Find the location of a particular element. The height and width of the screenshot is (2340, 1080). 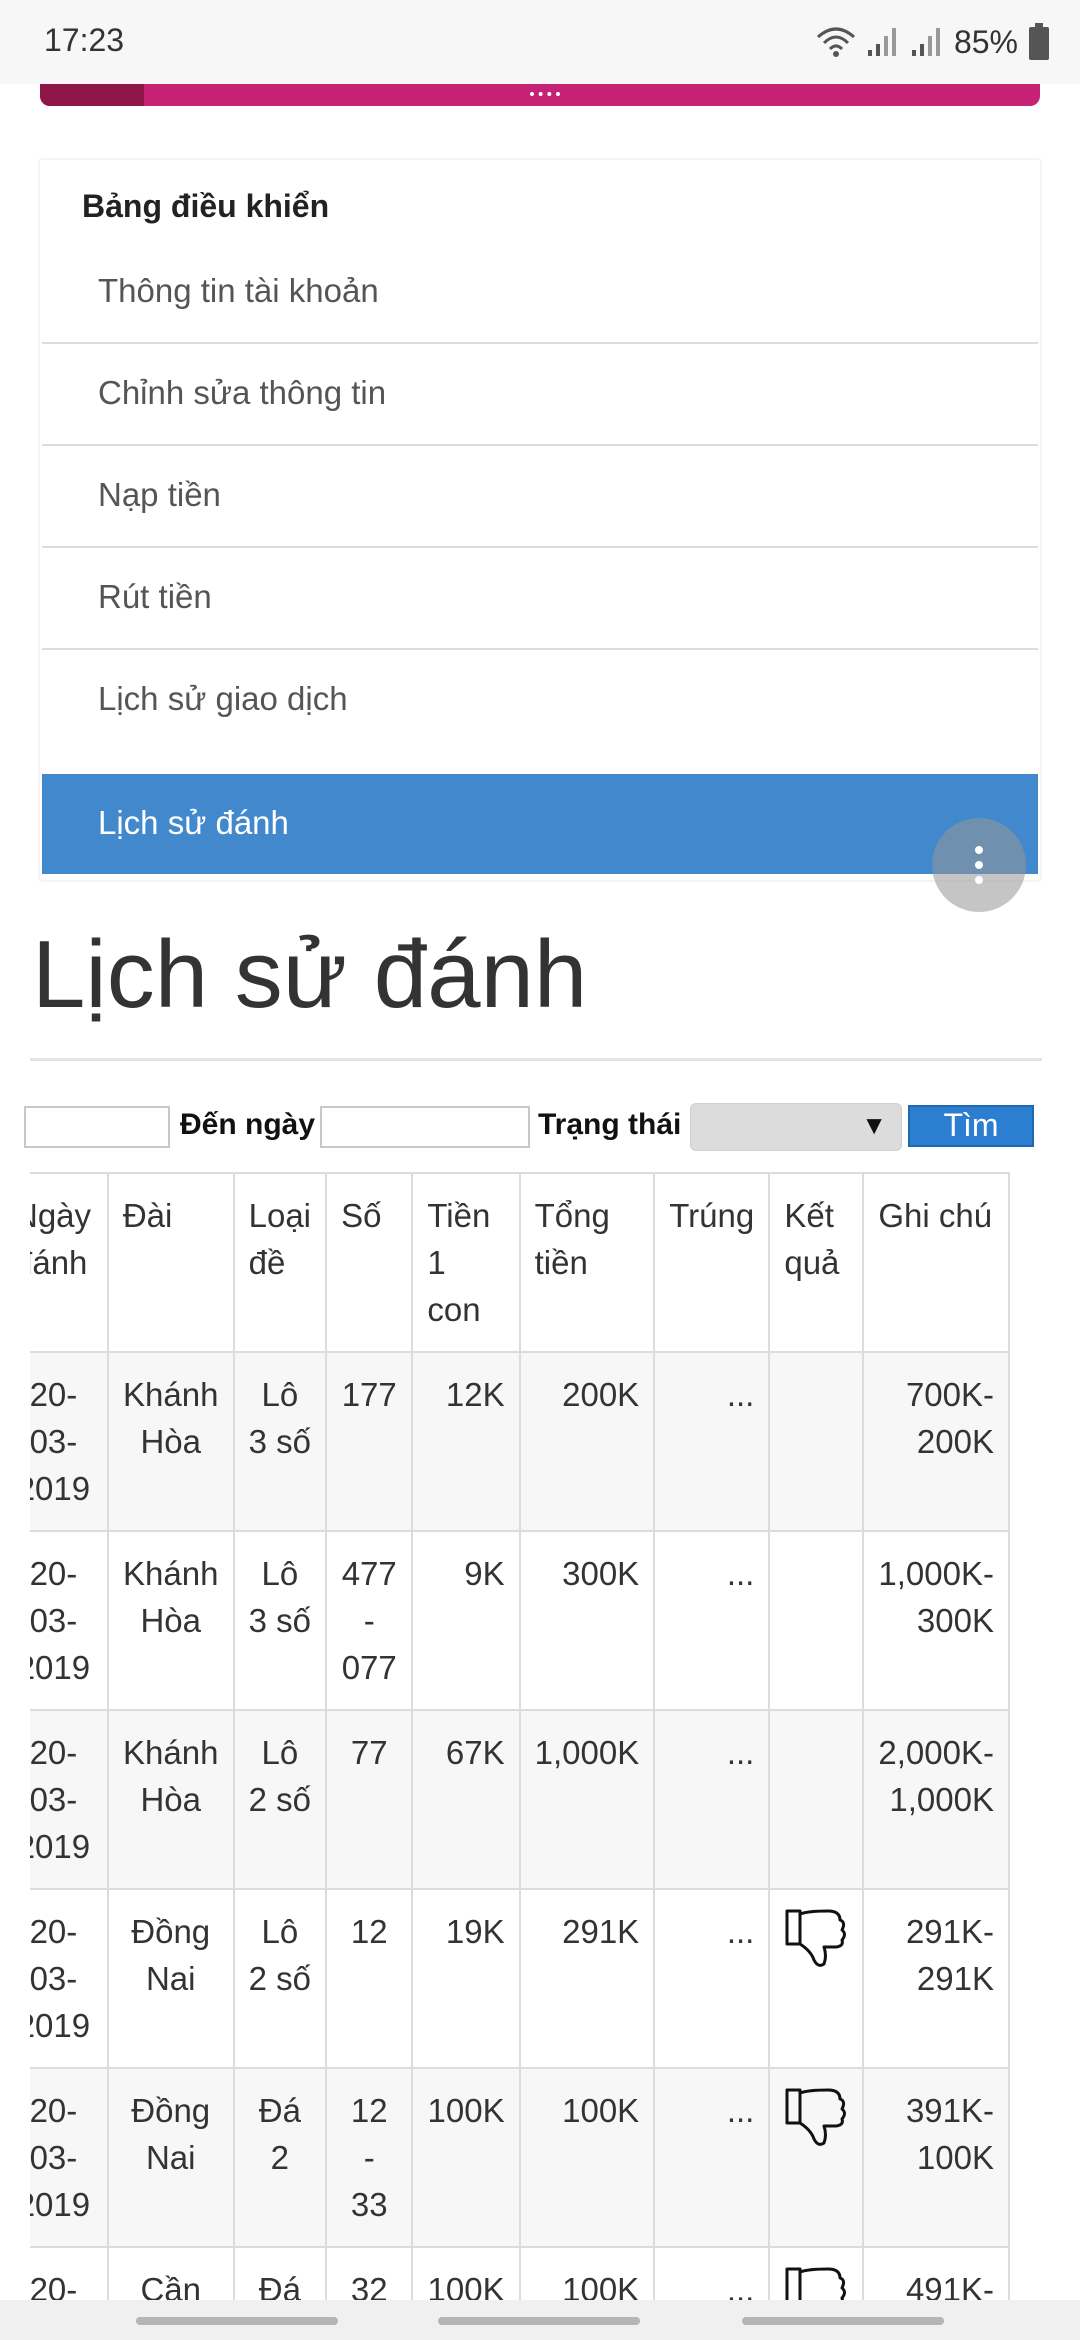

cell-type: Đá 2 is located at coordinates (280, 2157).